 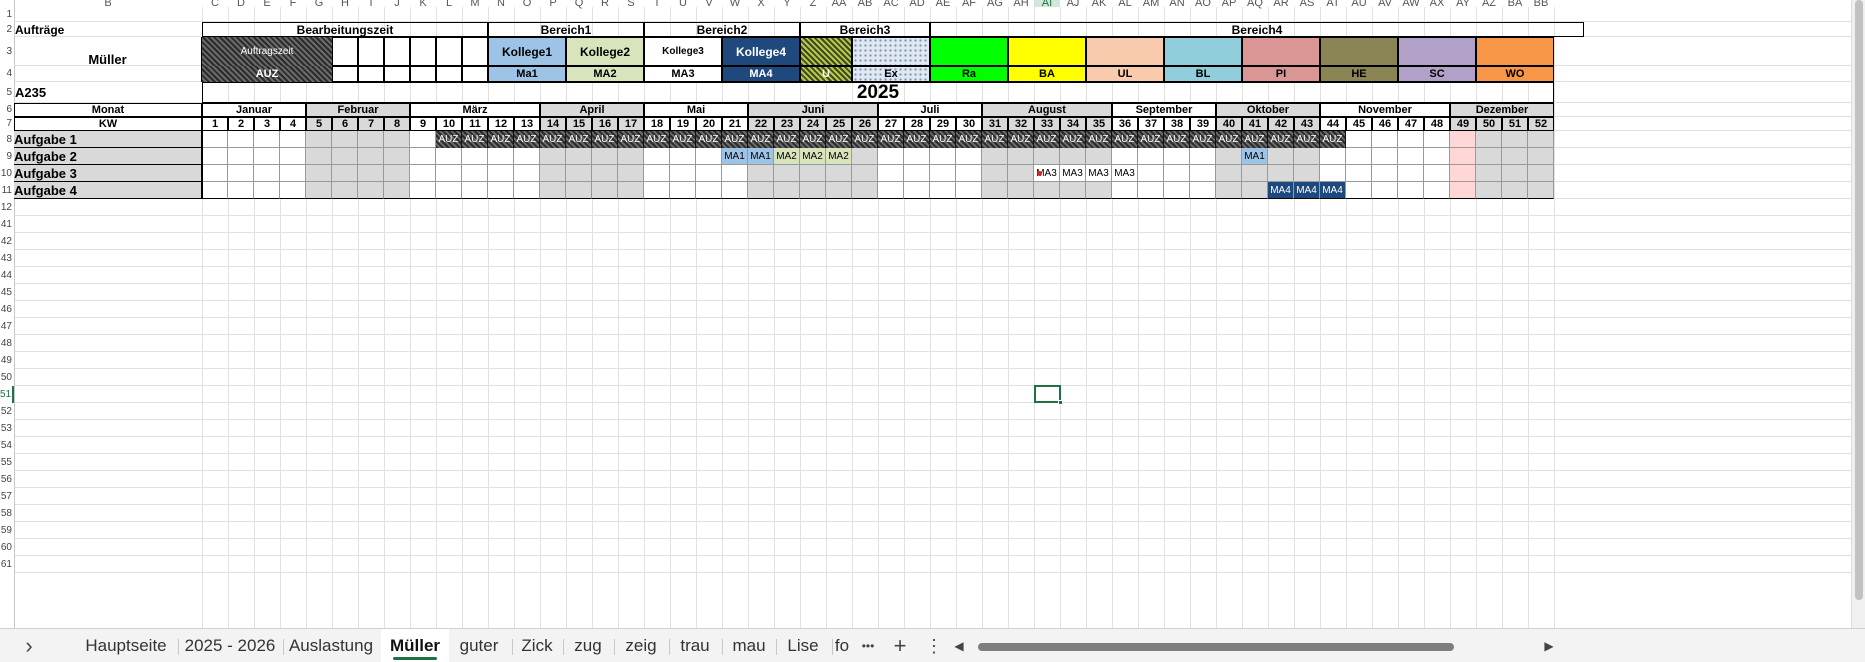 I want to click on task-name: Aufgabe 1, so click(x=108, y=139).